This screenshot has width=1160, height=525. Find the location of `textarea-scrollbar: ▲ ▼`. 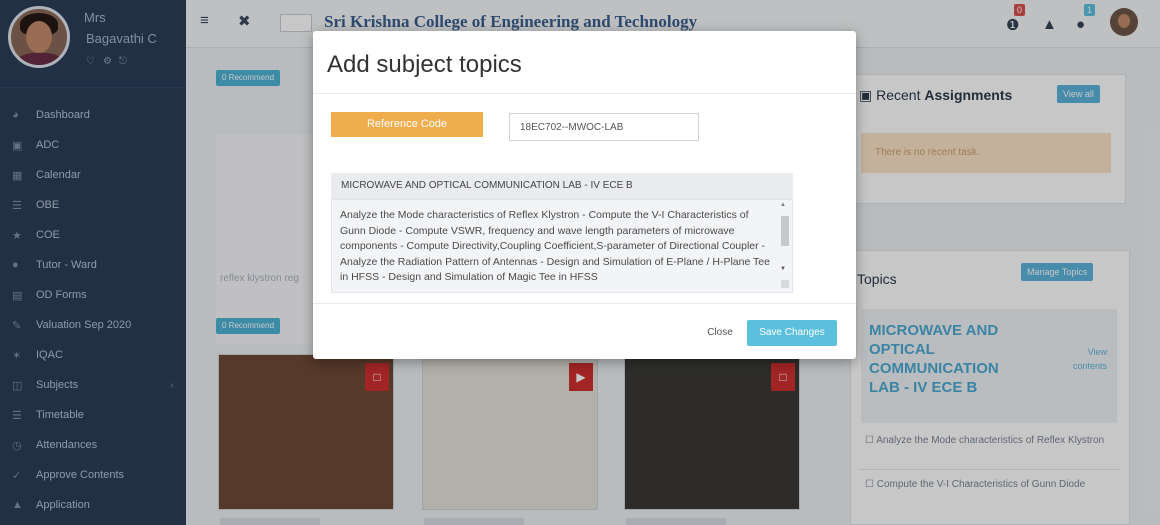

textarea-scrollbar: ▲ ▼ is located at coordinates (784, 246).